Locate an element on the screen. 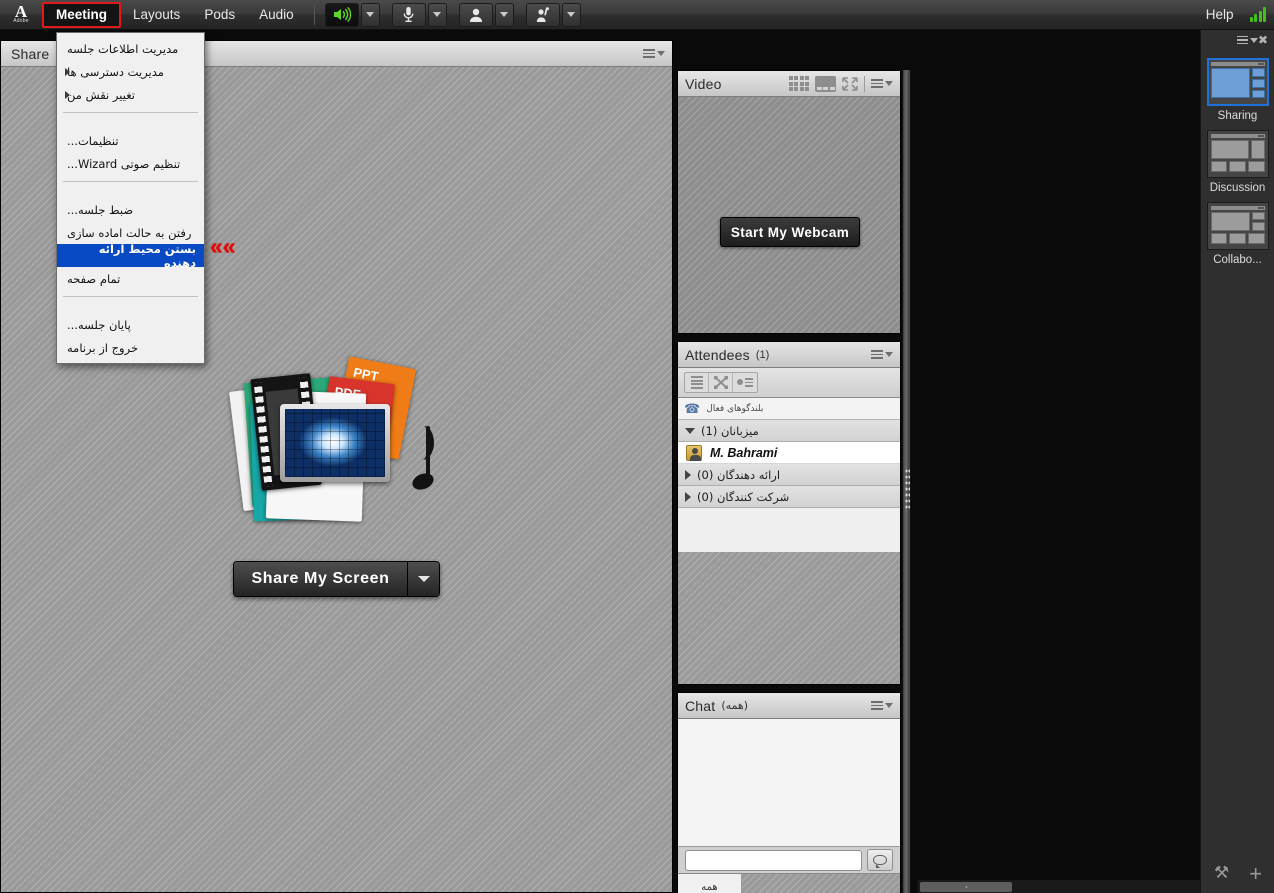 This screenshot has width=1274, height=893. layout-options-button is located at coordinates (1247, 40).